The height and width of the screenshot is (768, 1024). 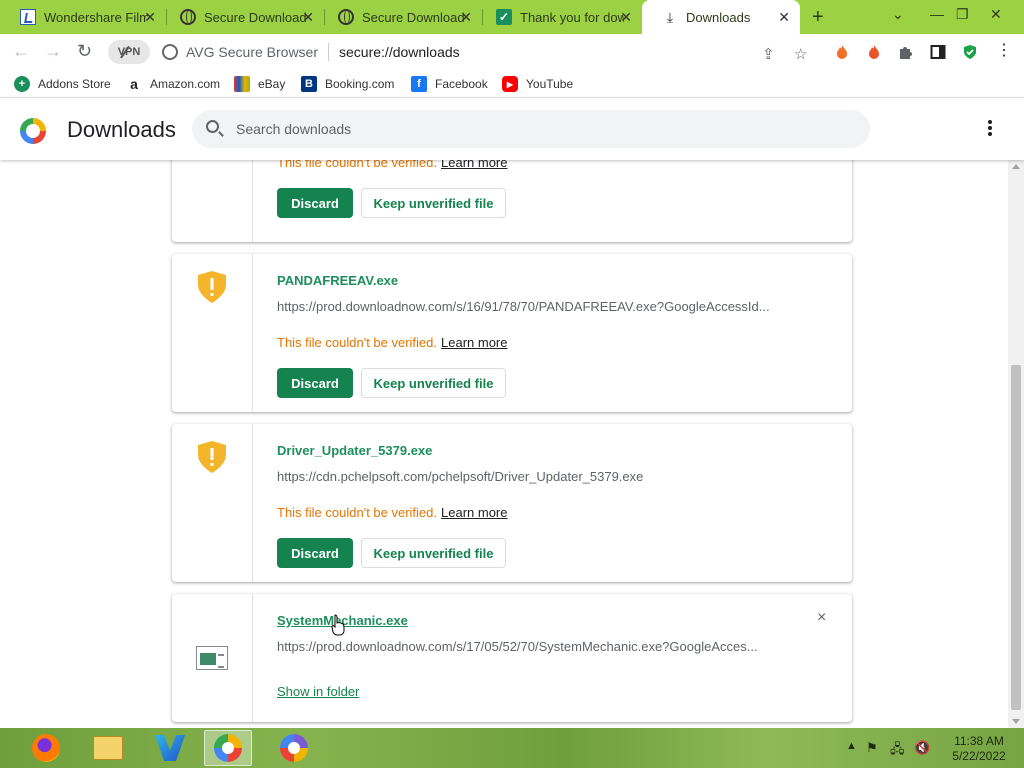 What do you see at coordinates (922, 748) in the screenshot?
I see `volume-muted-icon: 🔇` at bounding box center [922, 748].